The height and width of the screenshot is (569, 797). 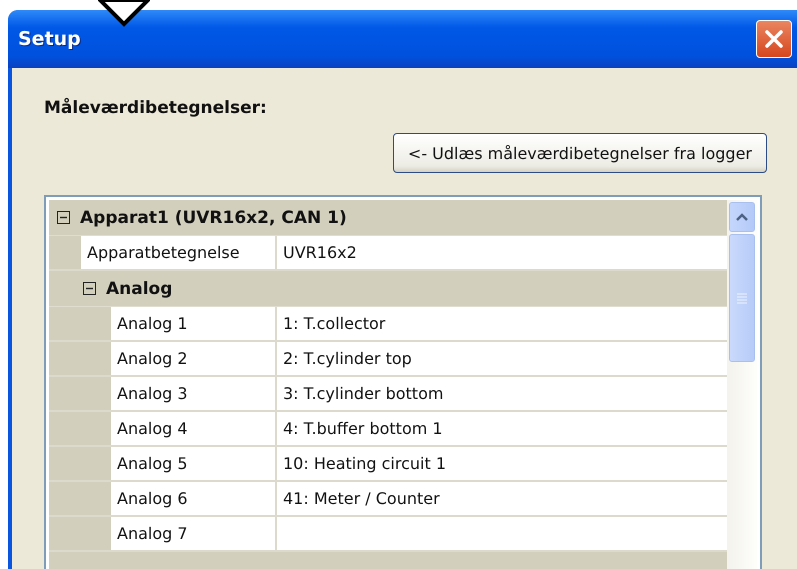 I want to click on property-value: 1: T.collector, so click(x=502, y=323).